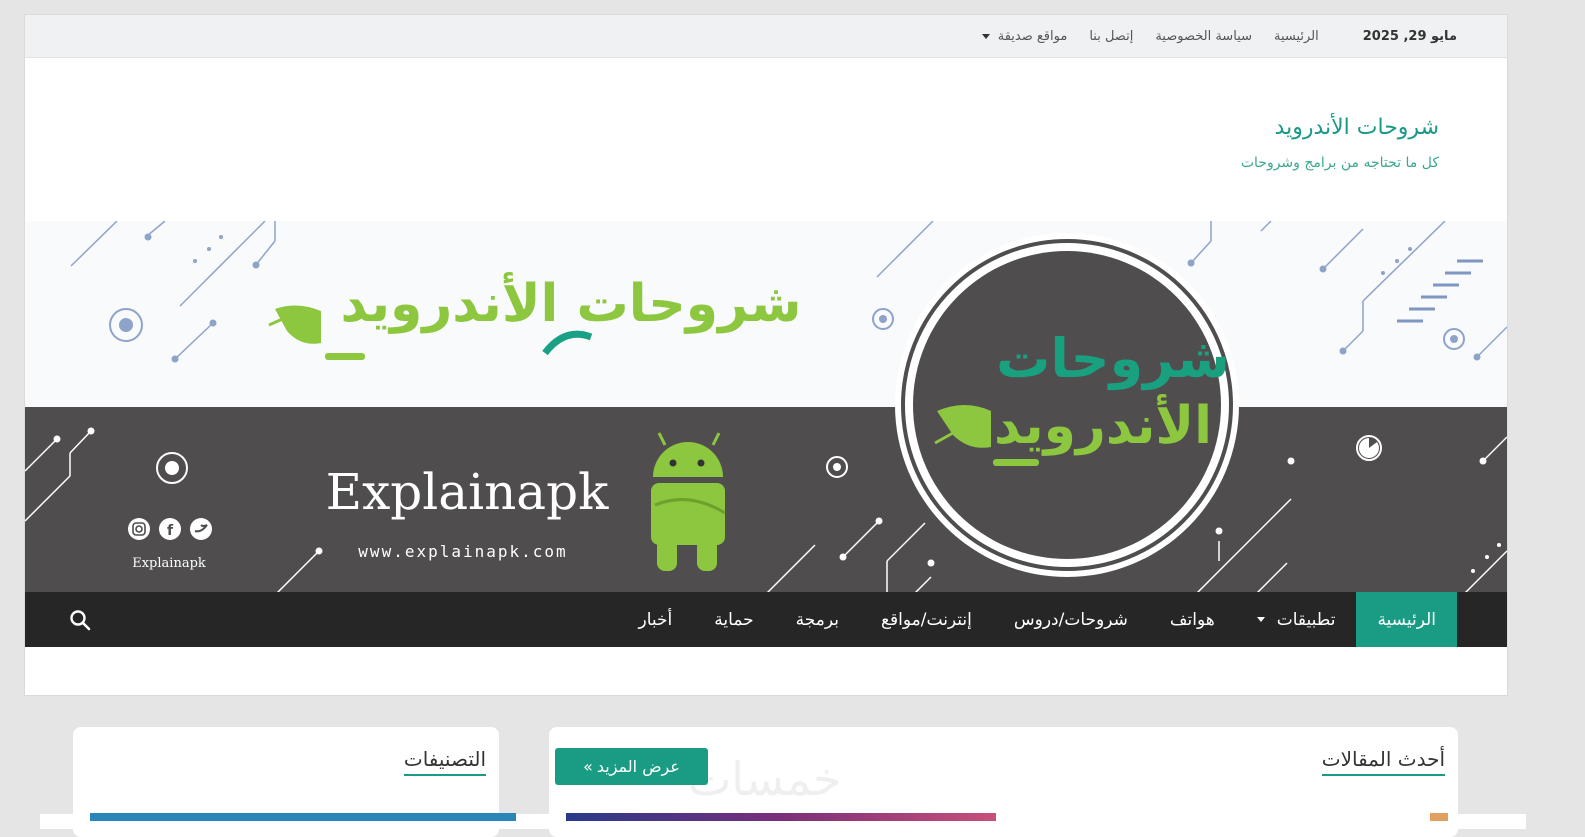 This screenshot has width=1585, height=837. I want to click on post-thumbnail, so click(781, 817).